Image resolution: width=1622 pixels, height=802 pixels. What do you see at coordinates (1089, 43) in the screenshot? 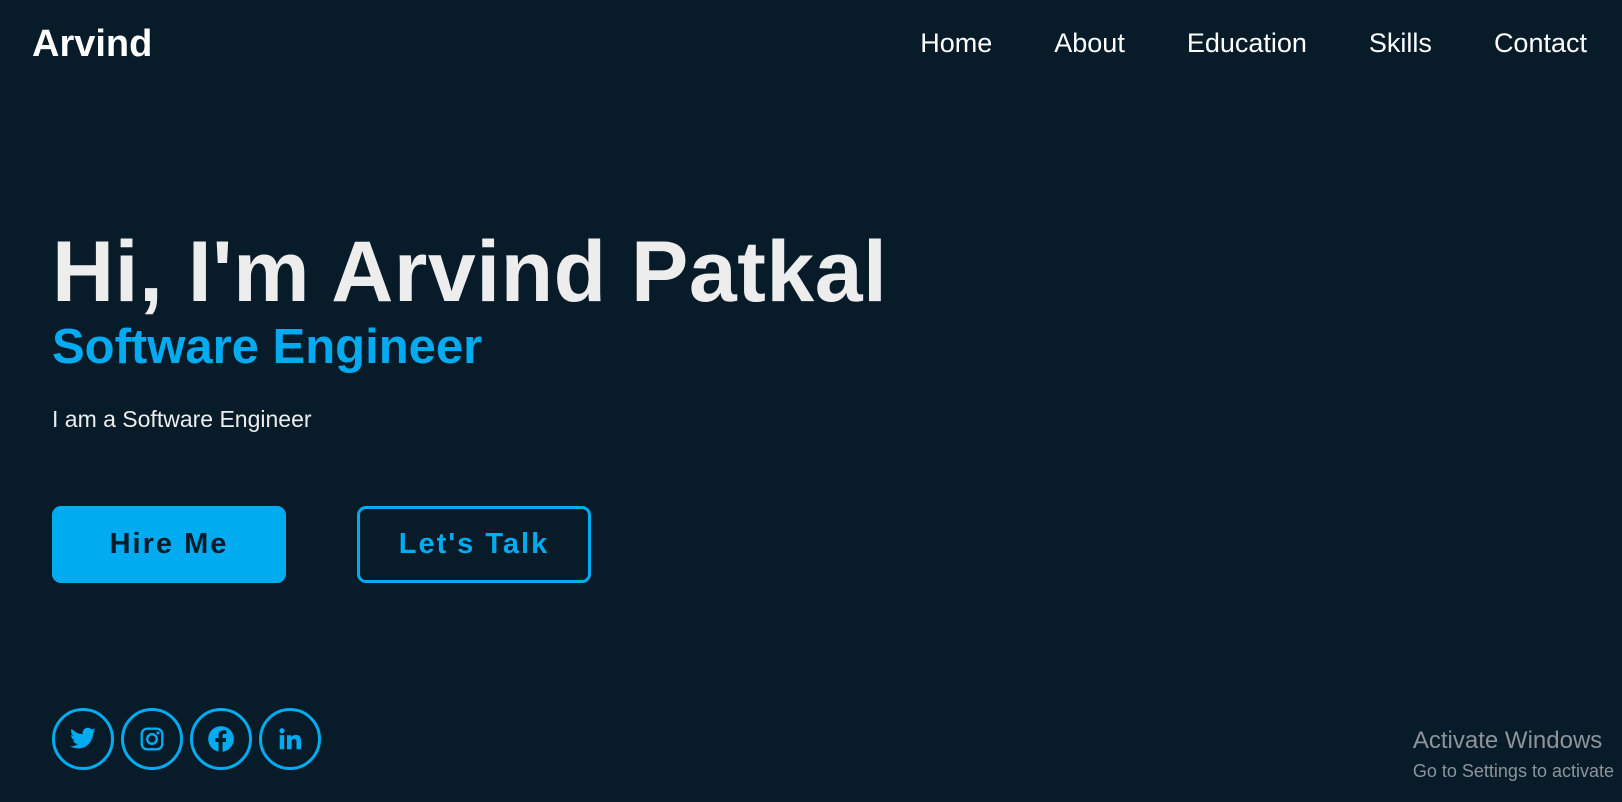
I see `nav-link-about: About` at bounding box center [1089, 43].